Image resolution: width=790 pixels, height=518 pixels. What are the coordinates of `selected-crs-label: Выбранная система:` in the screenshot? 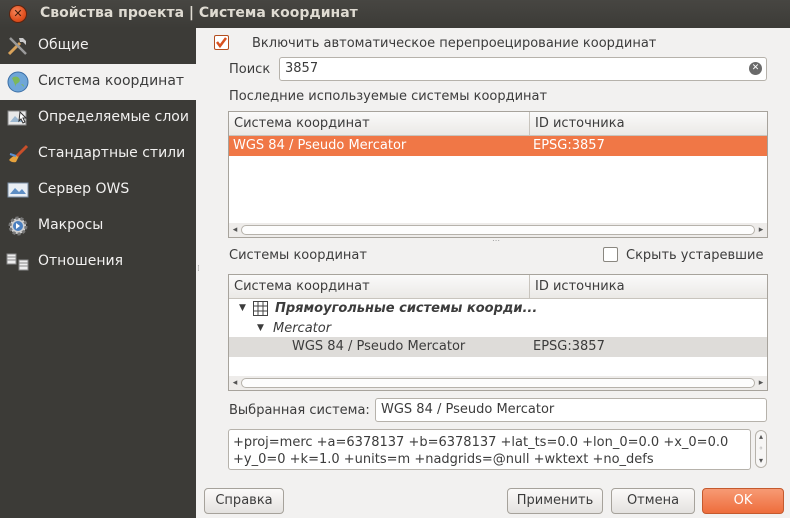 It's located at (299, 410).